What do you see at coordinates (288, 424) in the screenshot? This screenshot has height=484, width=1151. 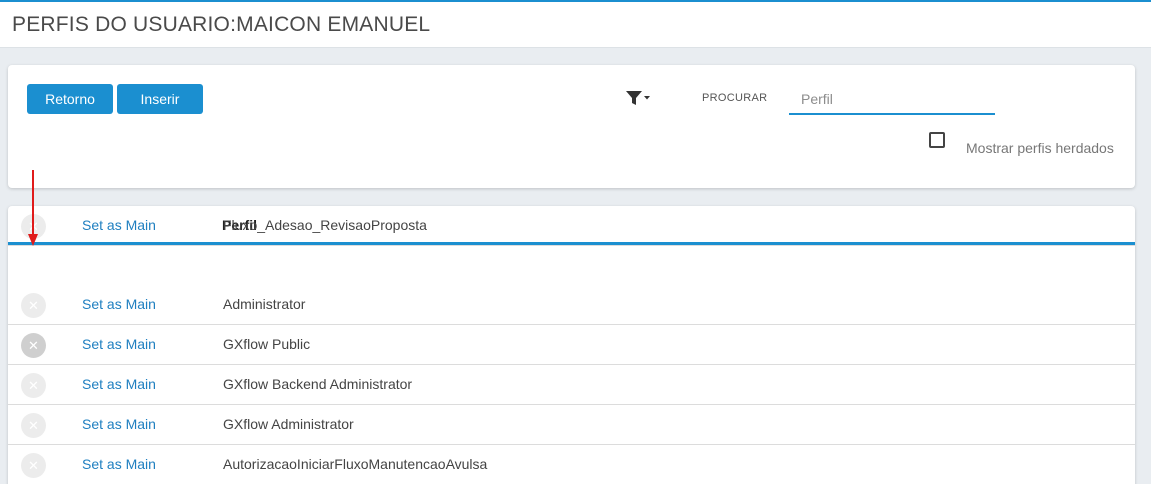 I see `perfil-name: GXflow Administrator` at bounding box center [288, 424].